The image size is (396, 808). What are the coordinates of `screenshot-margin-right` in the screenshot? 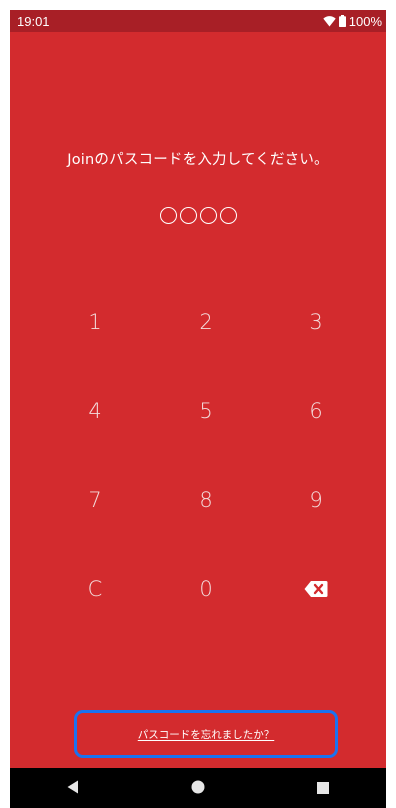 It's located at (391, 404).